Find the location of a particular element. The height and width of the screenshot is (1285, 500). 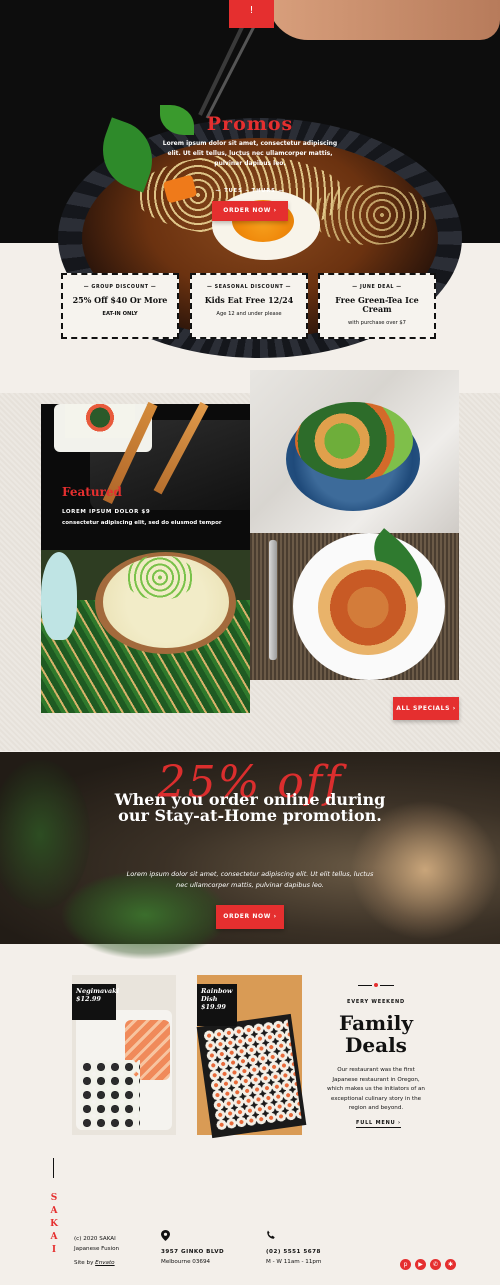

promo-title: Free Green-Tea Ice Cream is located at coordinates (377, 304).